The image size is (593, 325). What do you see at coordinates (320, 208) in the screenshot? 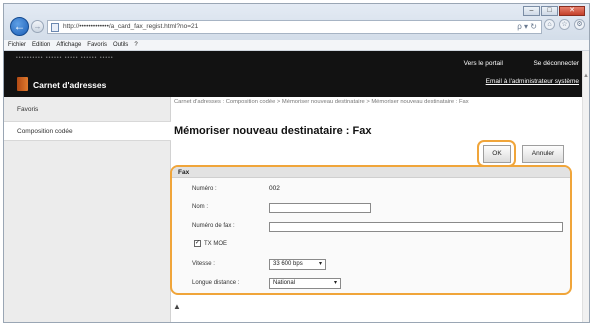
I see `name-field` at bounding box center [320, 208].